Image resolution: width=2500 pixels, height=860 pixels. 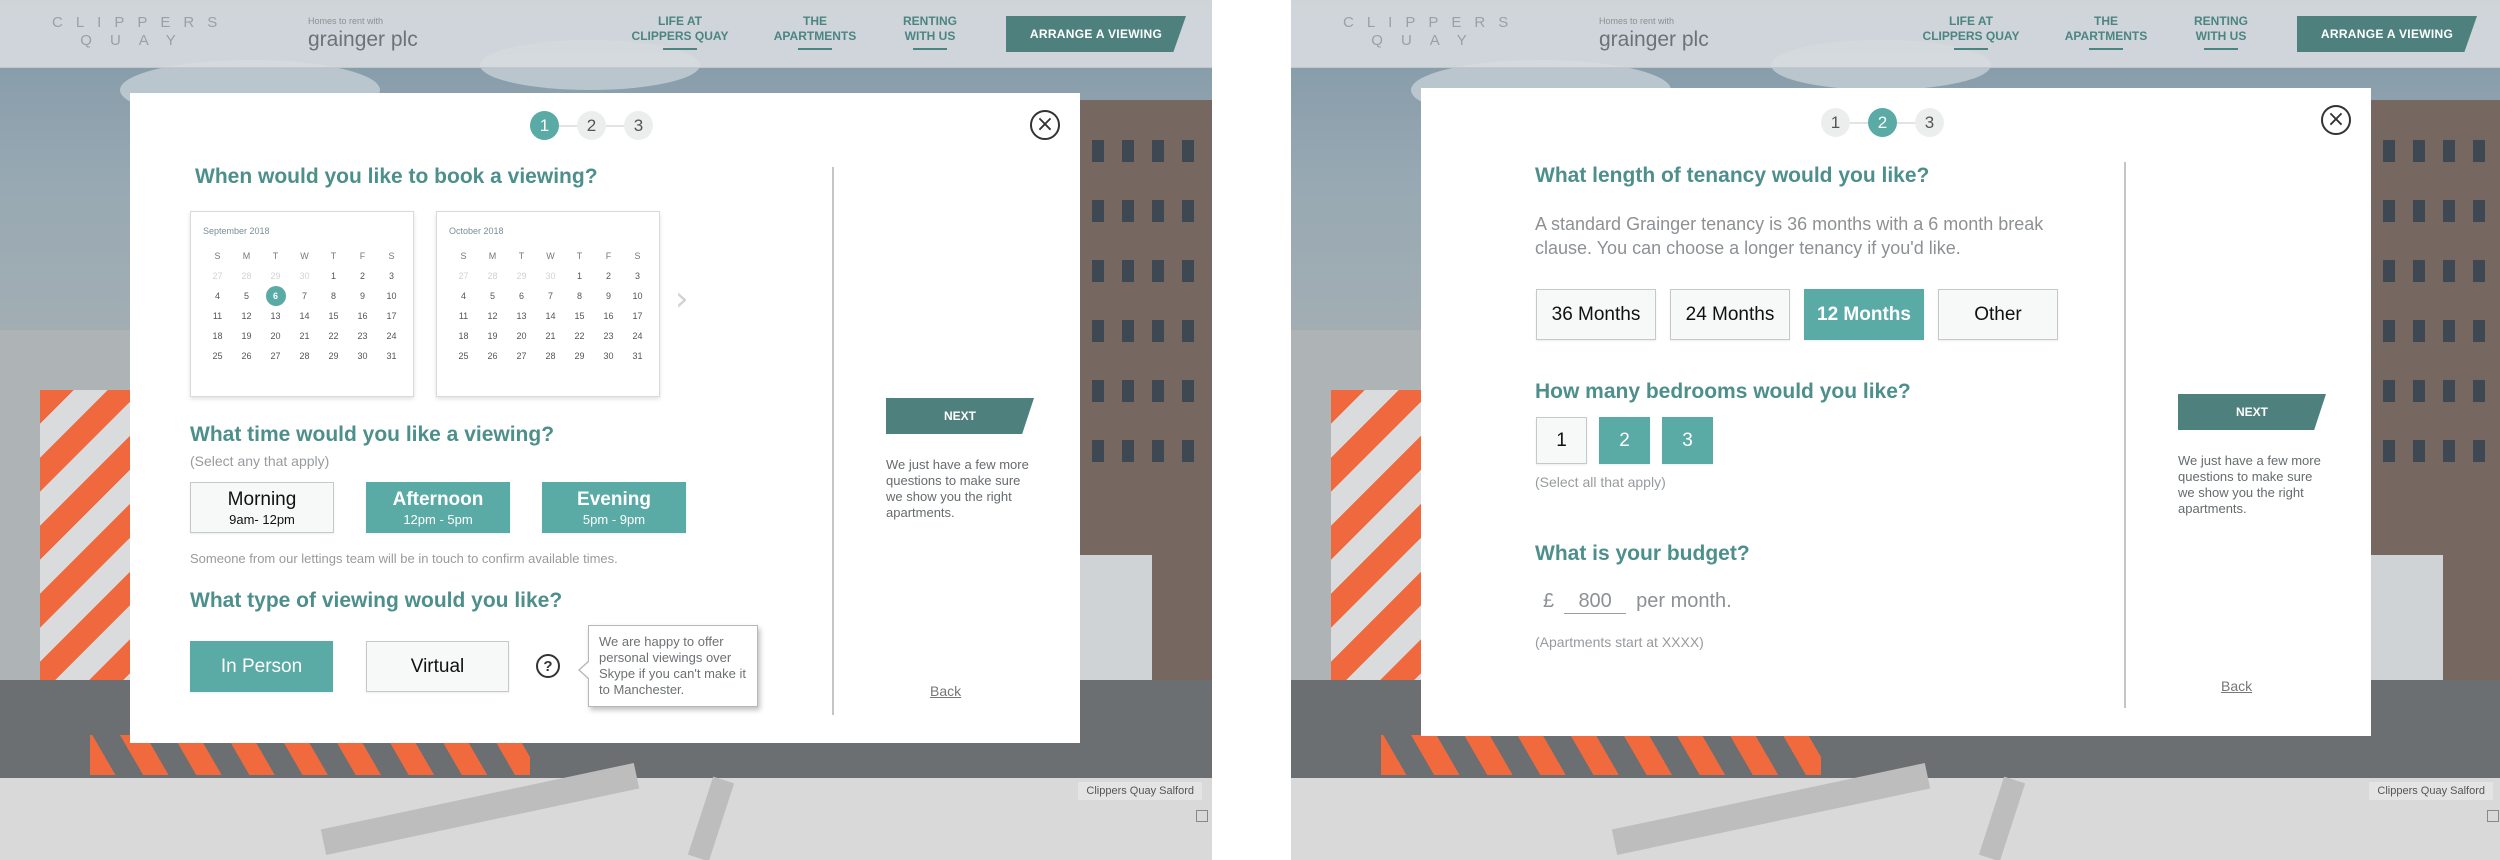 What do you see at coordinates (521, 296) in the screenshot?
I see `calendar-day: 6` at bounding box center [521, 296].